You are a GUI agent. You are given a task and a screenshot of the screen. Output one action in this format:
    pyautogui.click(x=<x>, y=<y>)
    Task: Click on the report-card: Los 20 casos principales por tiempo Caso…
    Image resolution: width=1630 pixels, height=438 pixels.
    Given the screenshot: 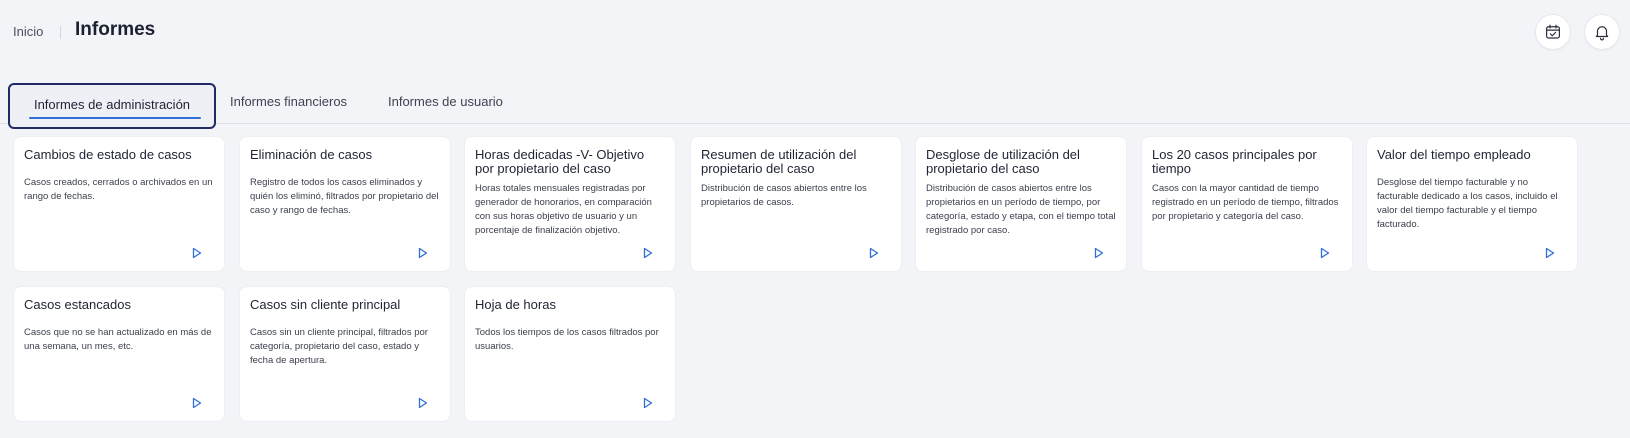 What is the action you would take?
    pyautogui.click(x=1247, y=204)
    